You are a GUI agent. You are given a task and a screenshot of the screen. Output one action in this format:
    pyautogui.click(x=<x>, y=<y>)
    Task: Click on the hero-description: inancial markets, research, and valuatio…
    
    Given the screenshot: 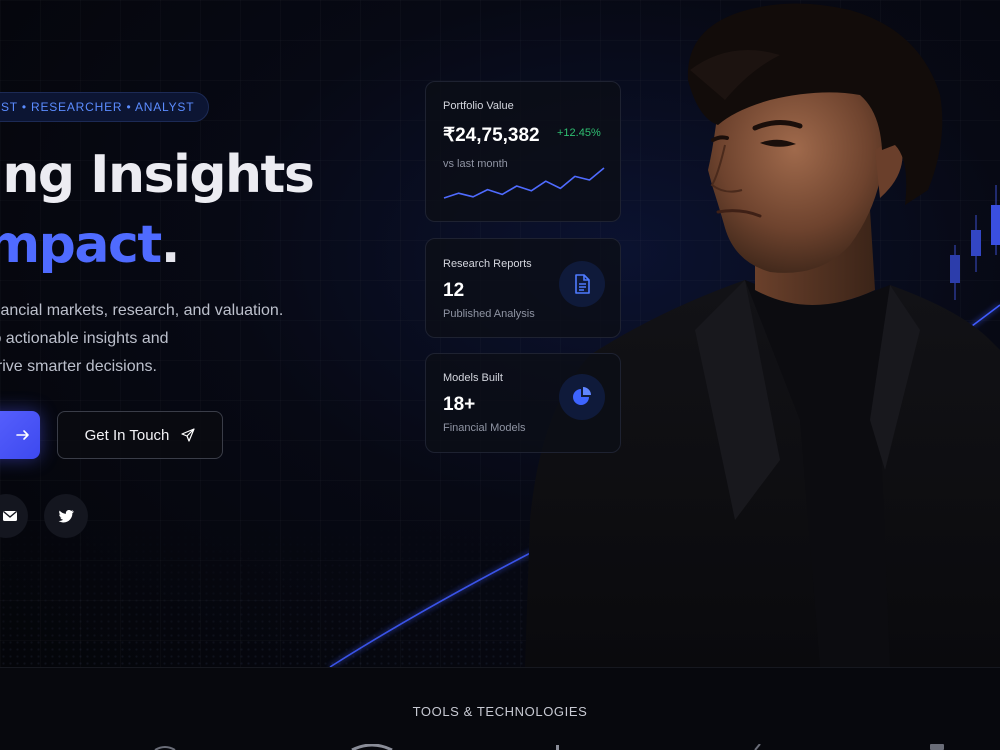 What is the action you would take?
    pyautogui.click(x=141, y=339)
    